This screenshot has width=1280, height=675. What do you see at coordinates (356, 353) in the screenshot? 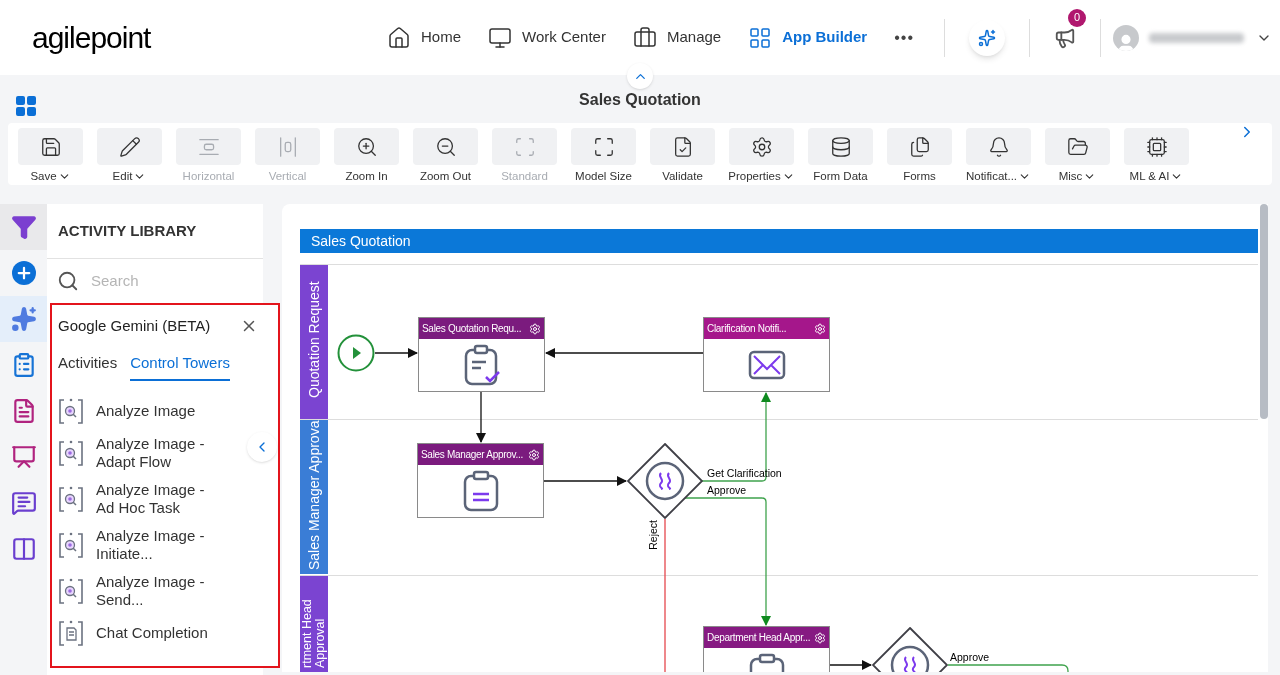
I see `start-event` at bounding box center [356, 353].